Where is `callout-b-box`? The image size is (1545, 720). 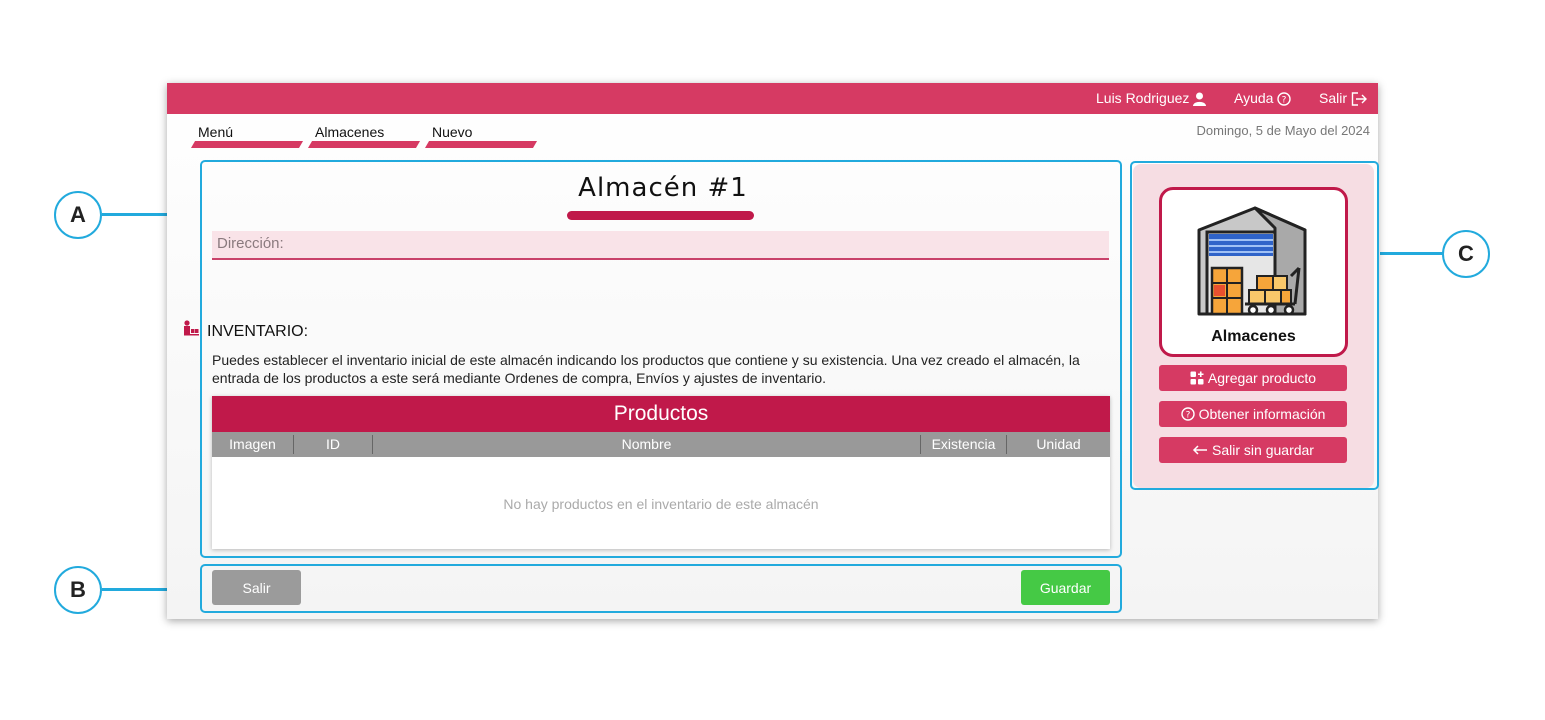
callout-b-box is located at coordinates (661, 588).